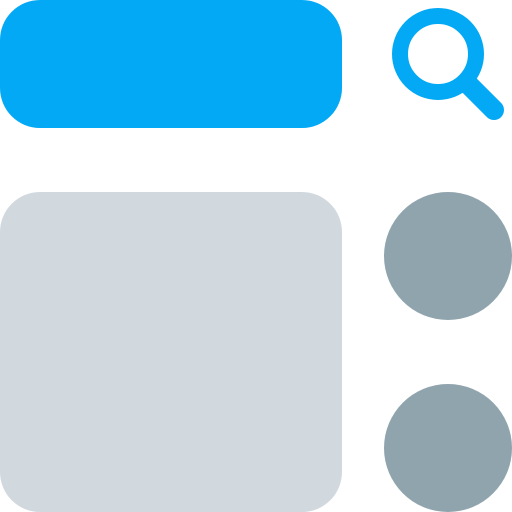  I want to click on search-icon, so click(448, 64).